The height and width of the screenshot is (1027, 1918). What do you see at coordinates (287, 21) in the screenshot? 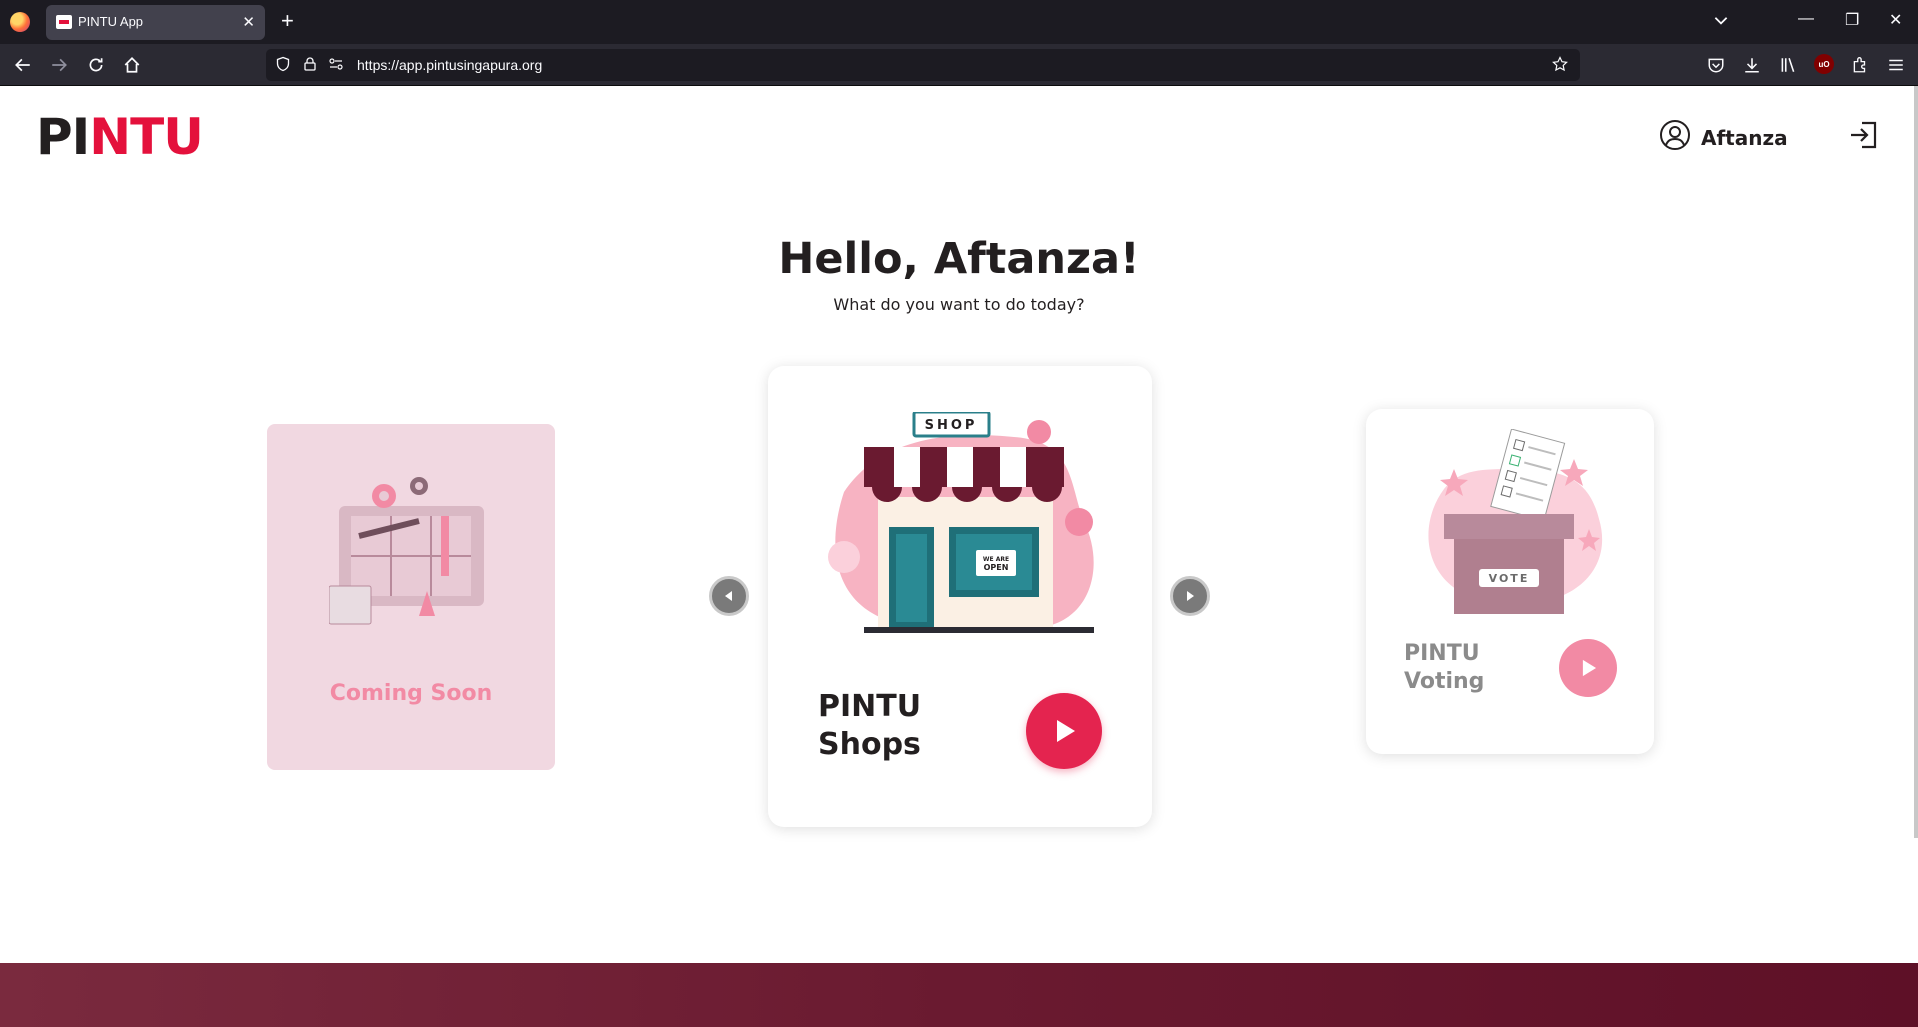
I see `plus-icon: +` at bounding box center [287, 21].